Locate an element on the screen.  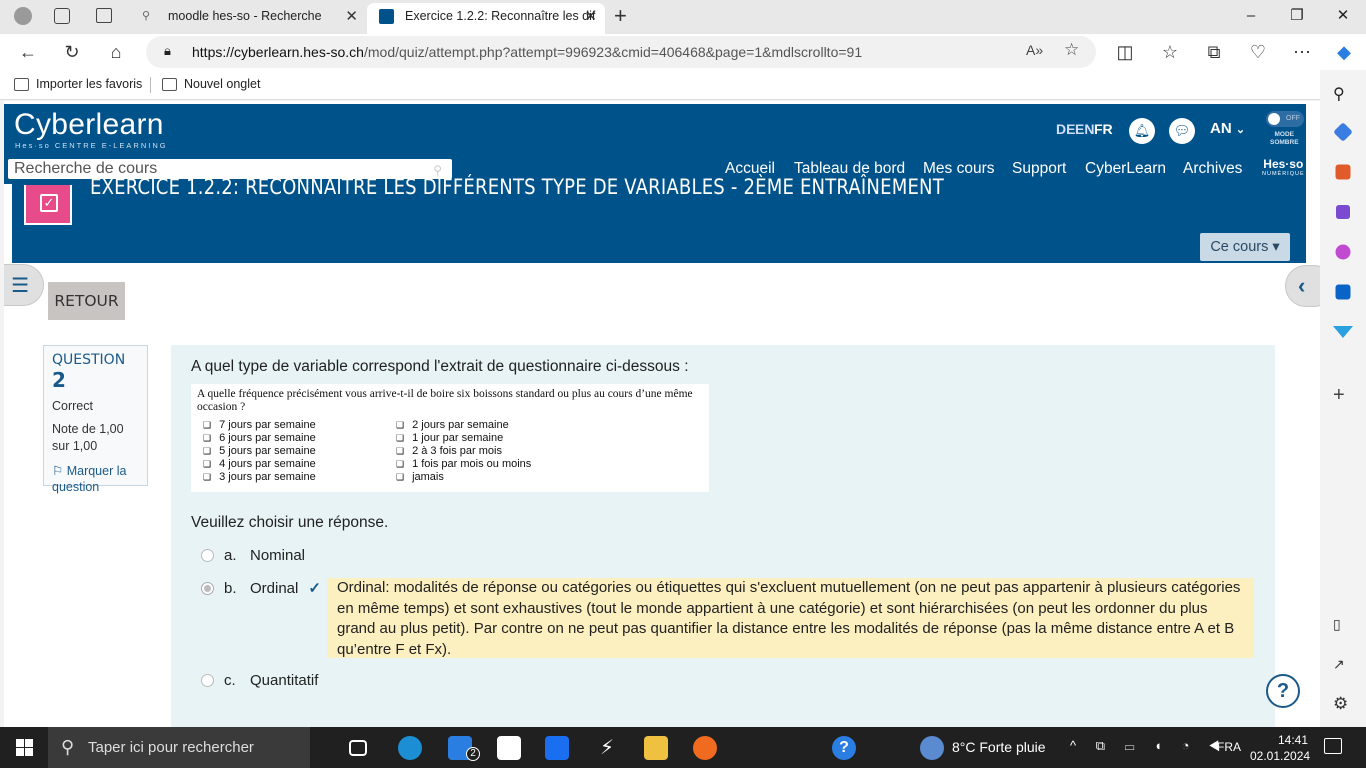
home-button: ⌂ is located at coordinates (116, 52).